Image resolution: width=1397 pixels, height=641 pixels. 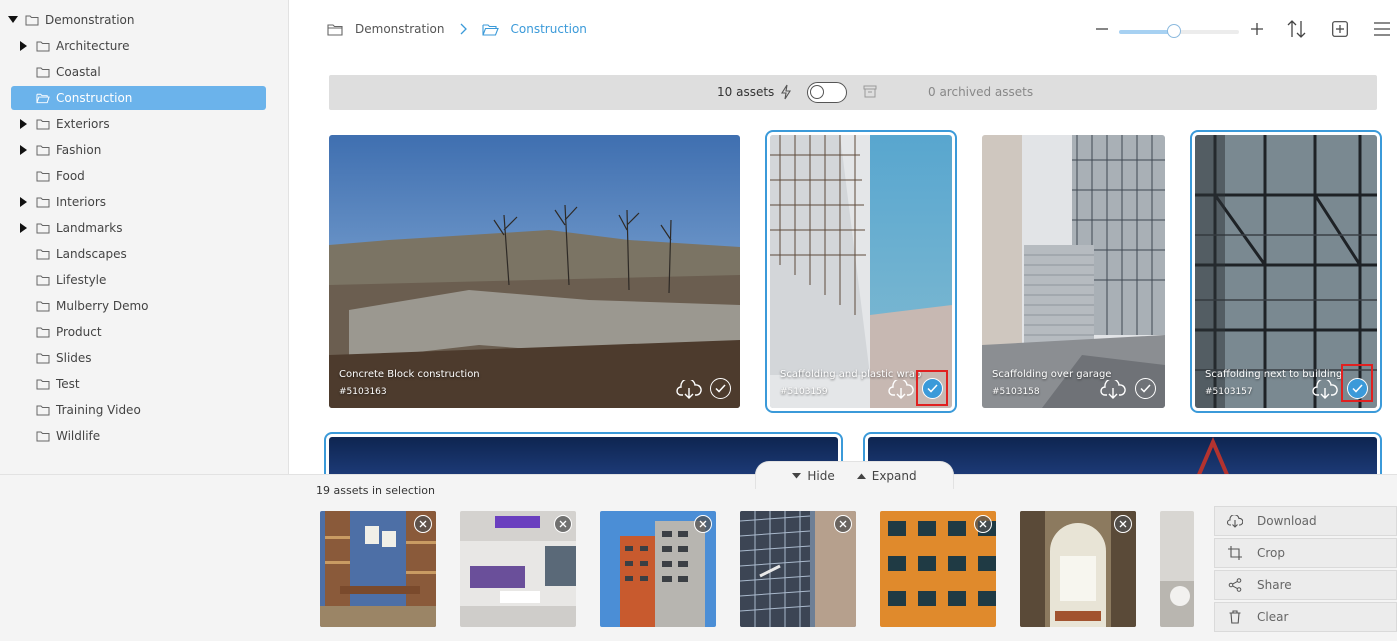 I want to click on tree-item-test: Test, so click(x=144, y=384).